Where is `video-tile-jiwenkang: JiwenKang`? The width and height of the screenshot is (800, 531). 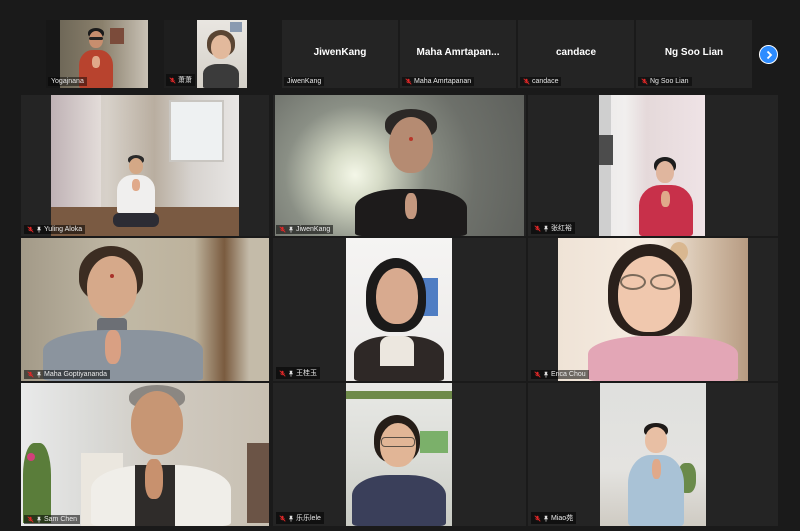
video-tile-jiwenkang: JiwenKang is located at coordinates (399, 165).